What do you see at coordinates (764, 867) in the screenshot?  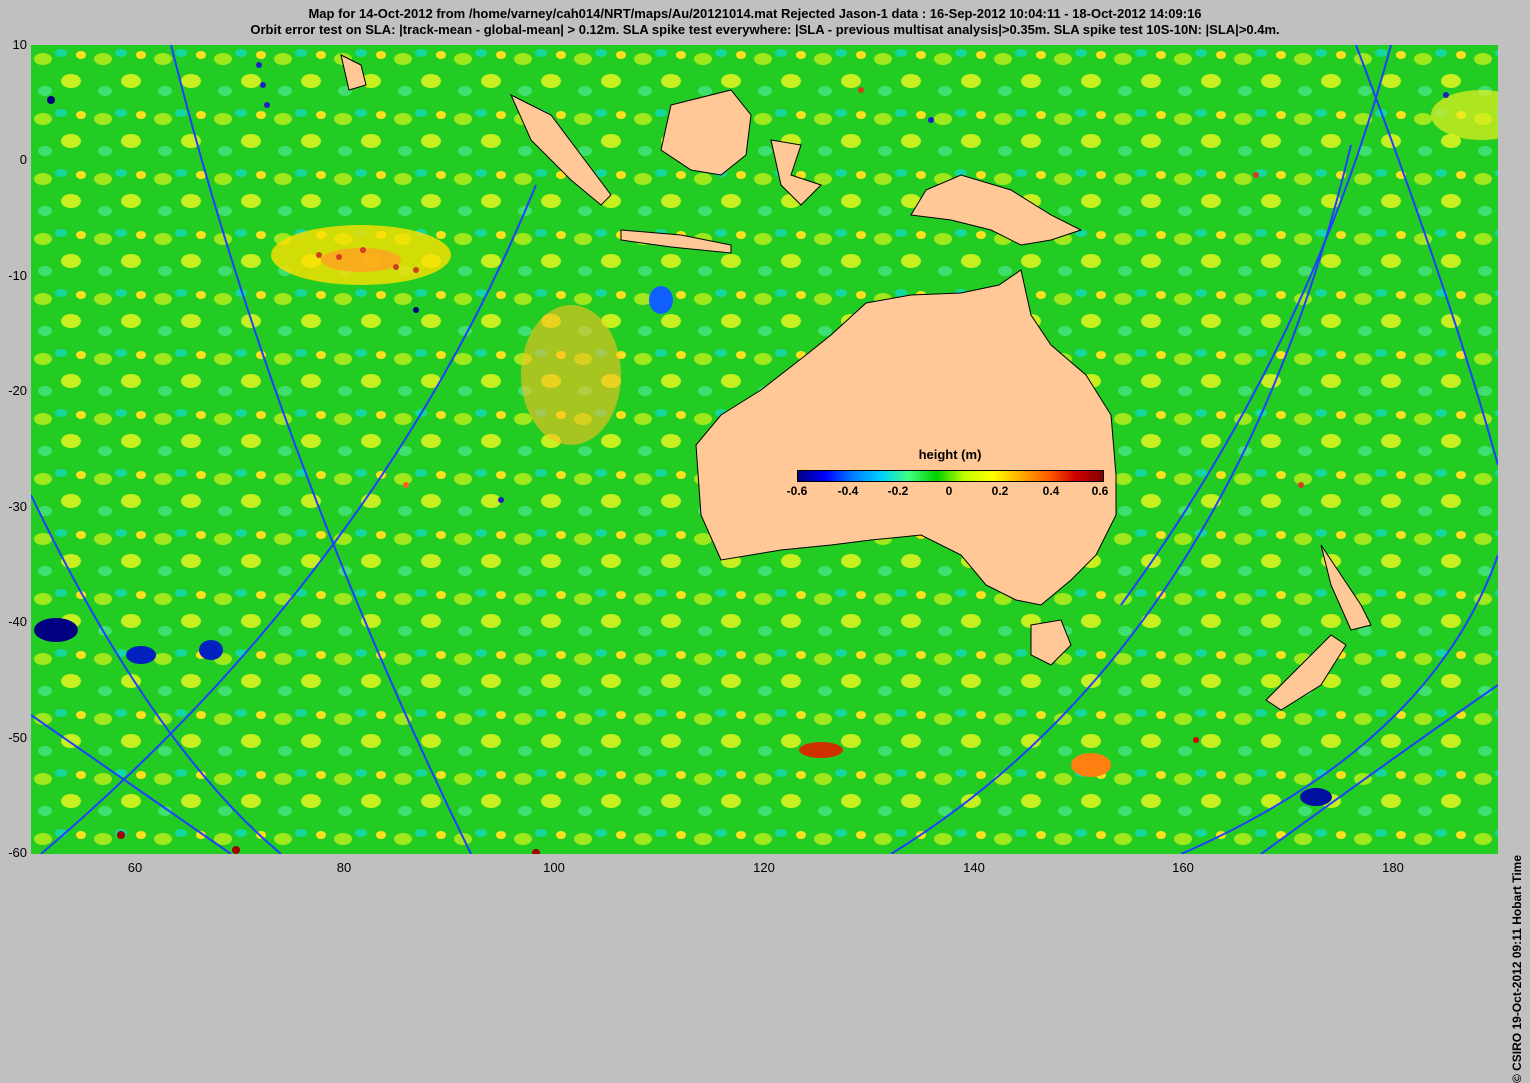 I see `lon-tick: 120` at bounding box center [764, 867].